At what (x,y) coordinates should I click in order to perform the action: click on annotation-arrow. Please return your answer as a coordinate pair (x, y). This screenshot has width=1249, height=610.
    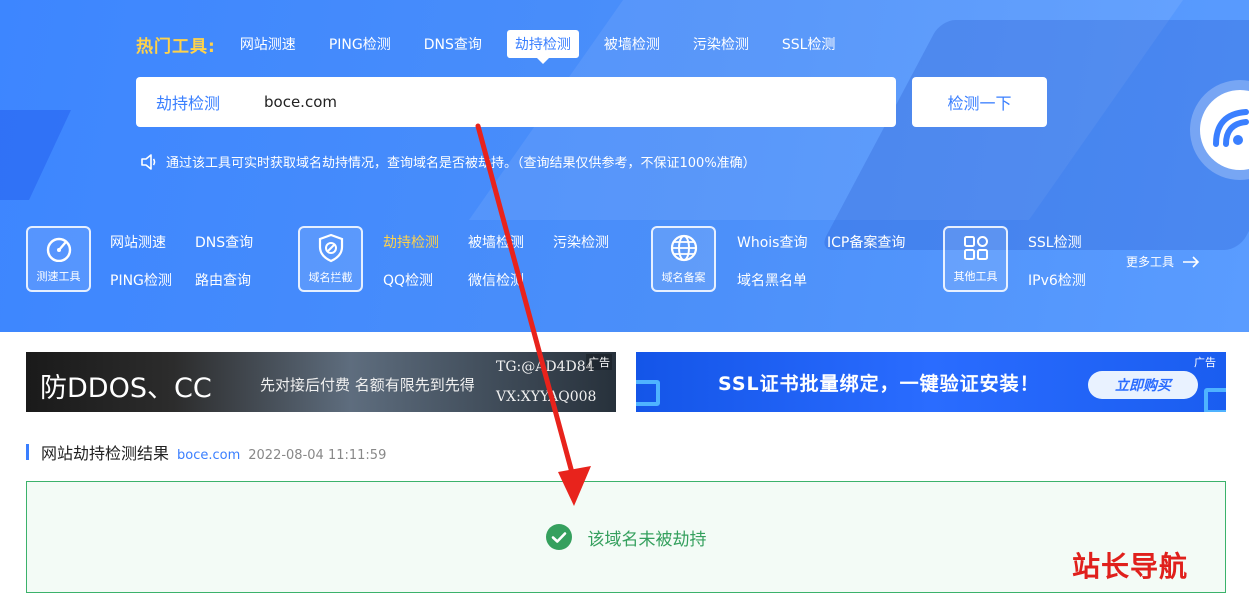
    Looking at the image, I should click on (533, 314).